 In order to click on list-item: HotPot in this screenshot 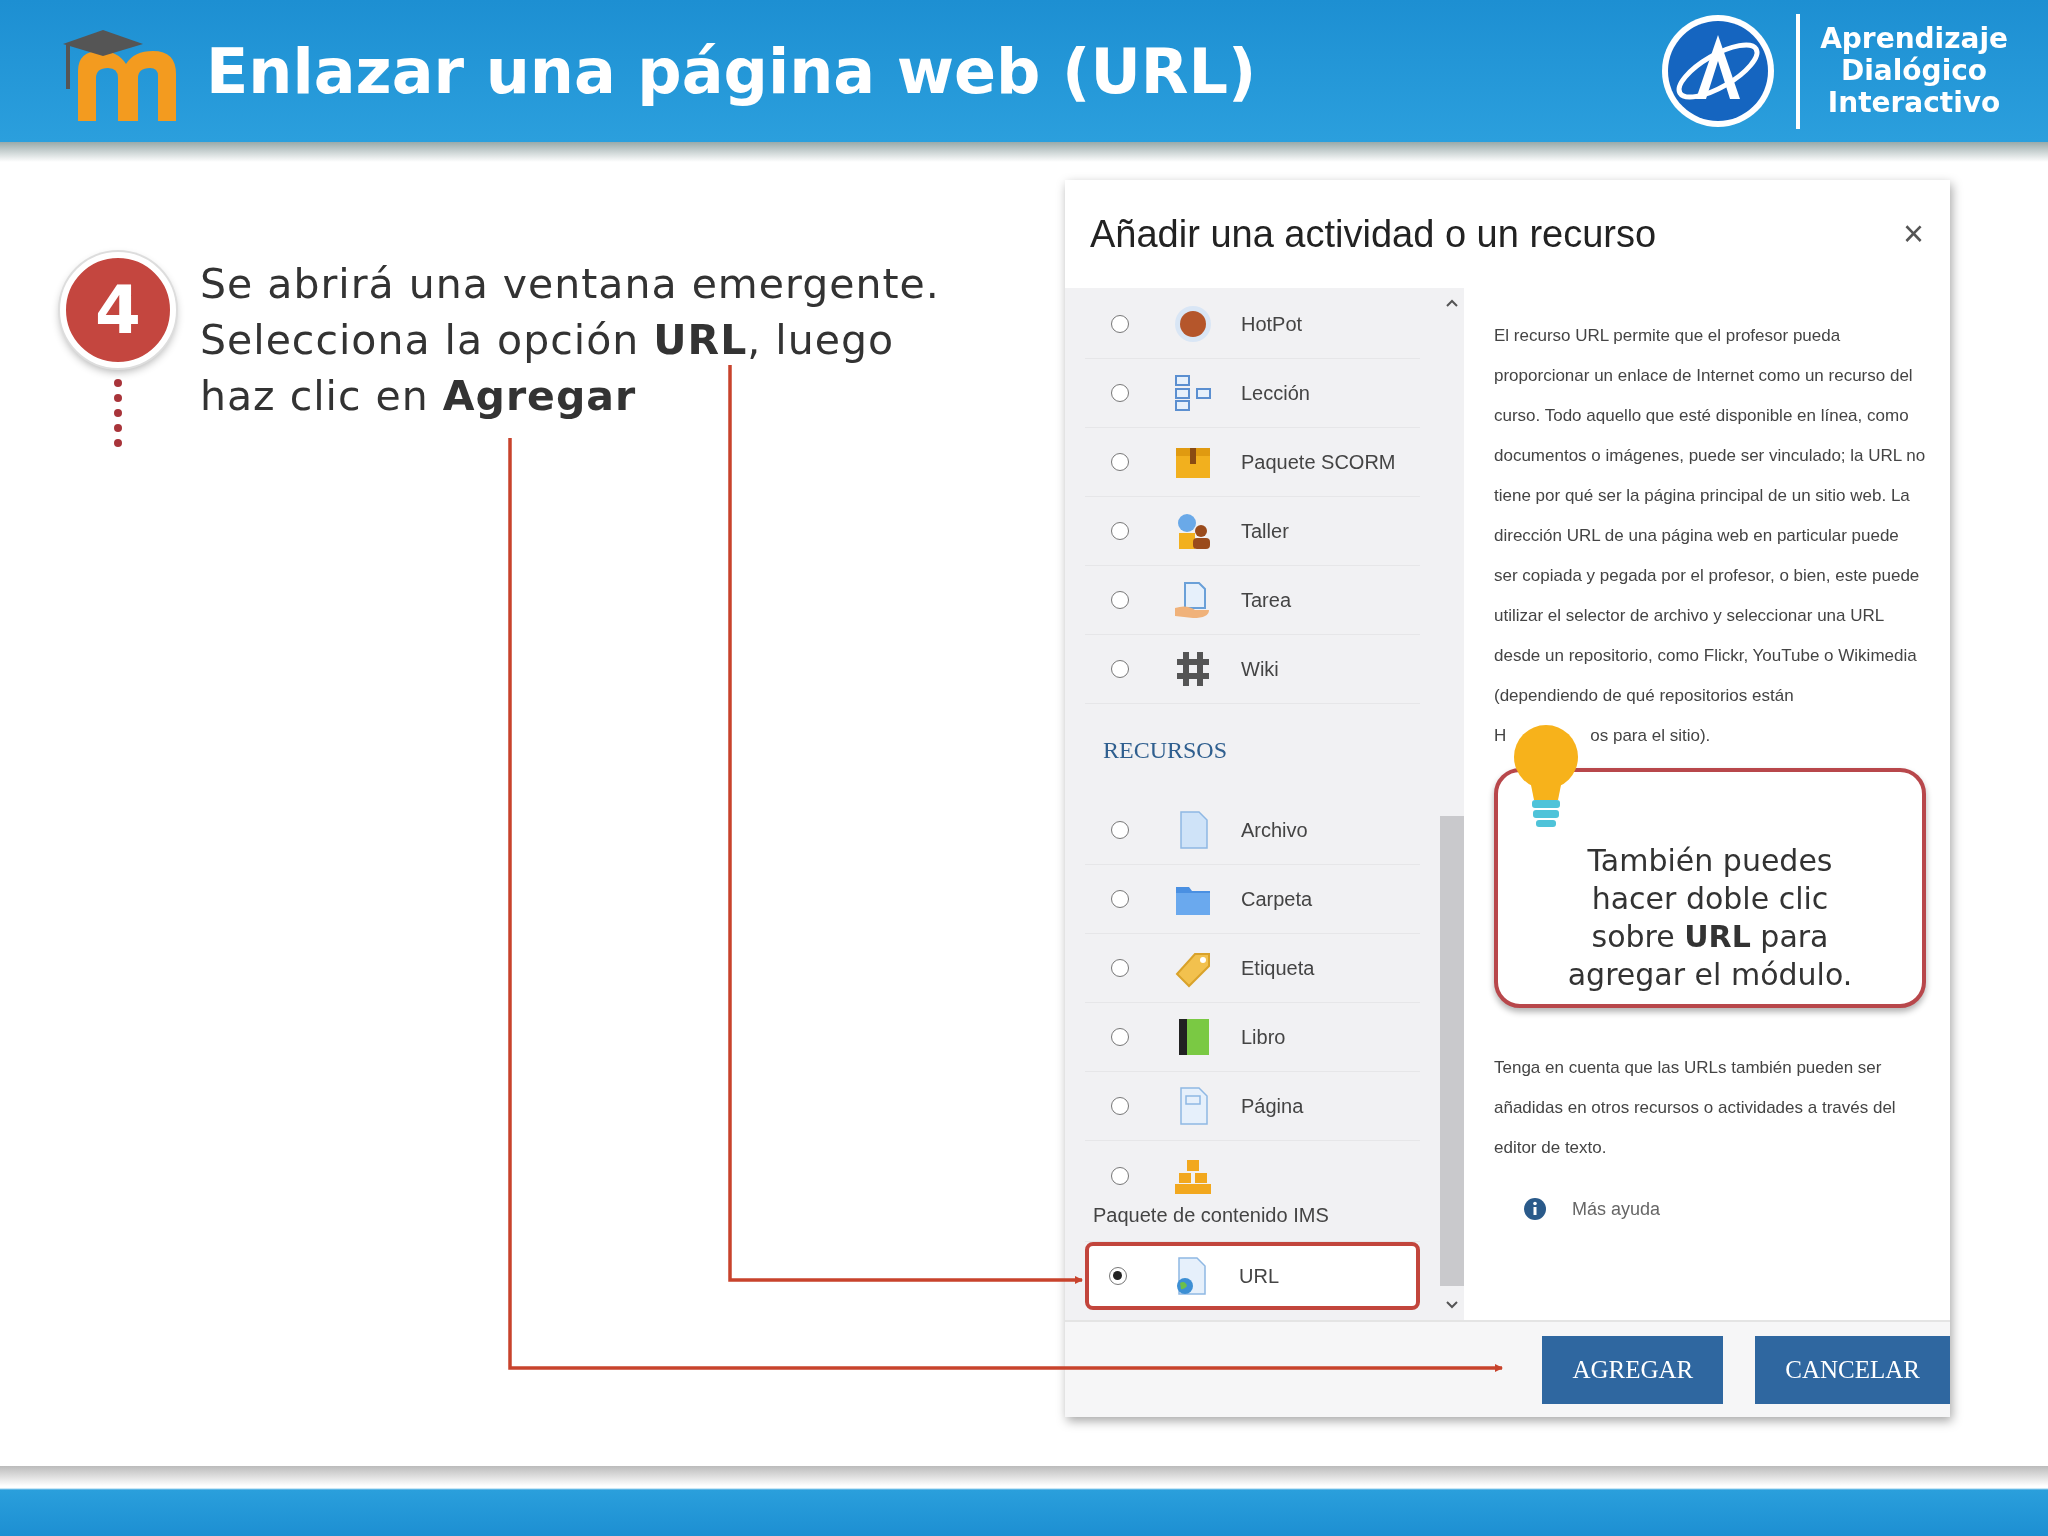, I will do `click(1252, 324)`.